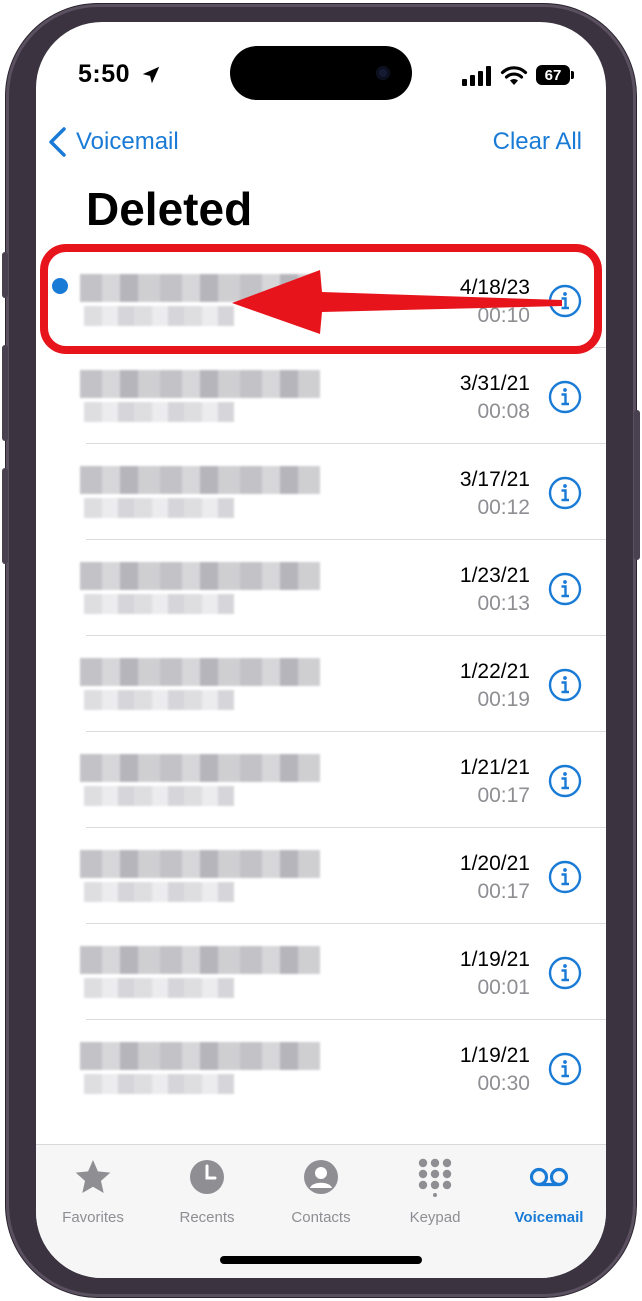 Image resolution: width=642 pixels, height=1301 pixels. I want to click on voicemail-row: 1/22/21 00:19, so click(321, 684).